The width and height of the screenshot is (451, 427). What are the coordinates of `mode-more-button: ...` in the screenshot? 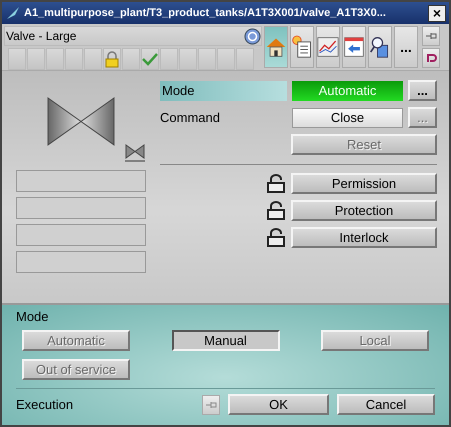 It's located at (422, 90).